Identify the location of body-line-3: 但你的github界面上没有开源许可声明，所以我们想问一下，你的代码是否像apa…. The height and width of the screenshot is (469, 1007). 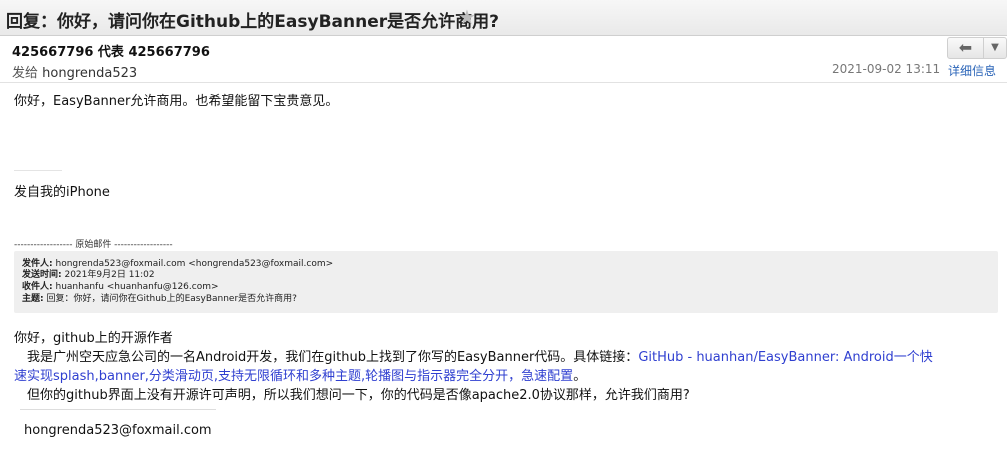
(352, 395).